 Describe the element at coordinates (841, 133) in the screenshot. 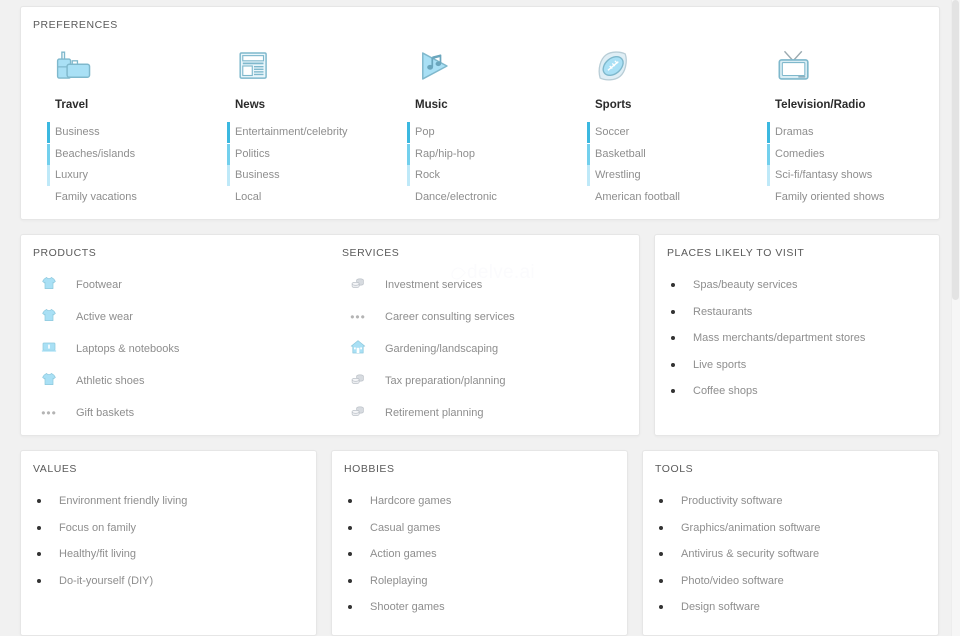

I see `preference-item: Dramas` at that location.